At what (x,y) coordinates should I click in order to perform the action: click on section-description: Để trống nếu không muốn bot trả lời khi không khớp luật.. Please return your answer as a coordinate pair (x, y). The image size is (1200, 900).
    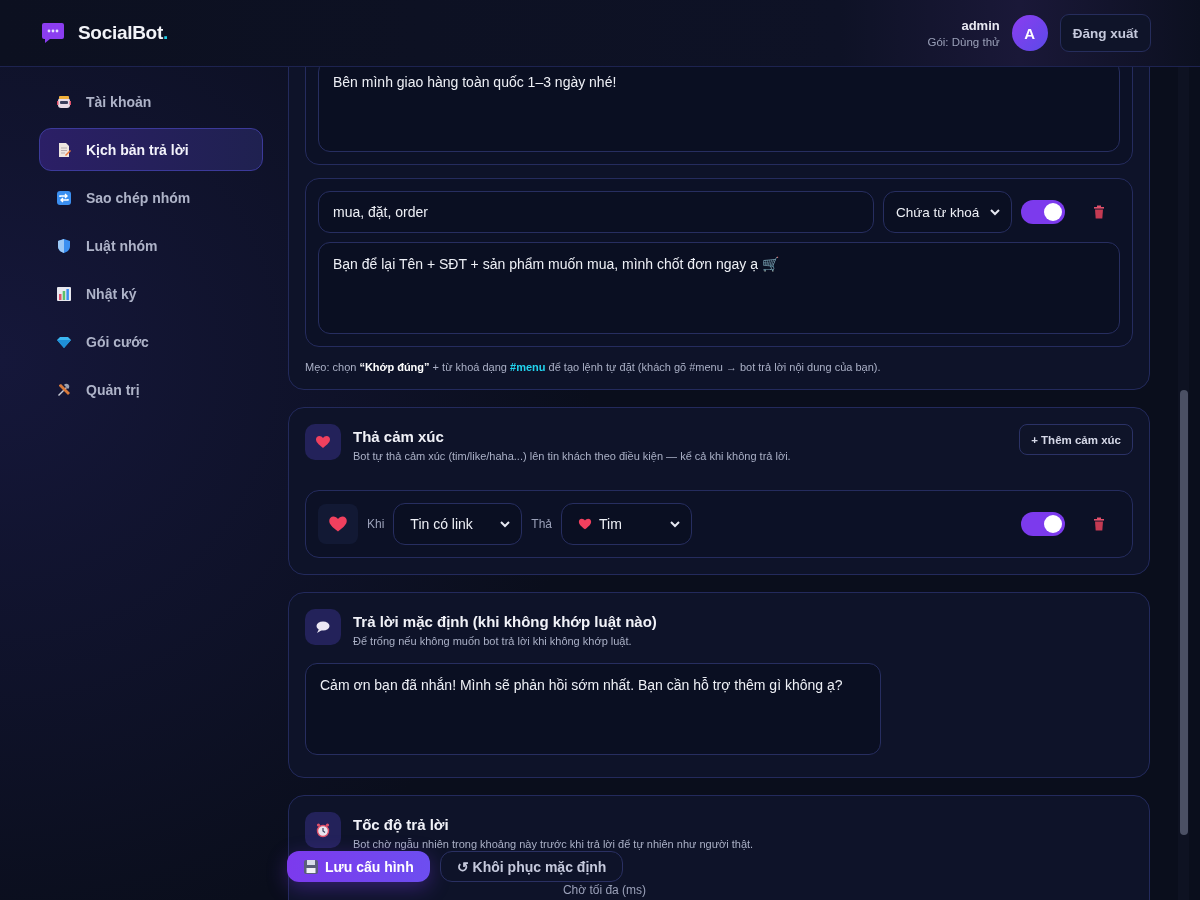
    Looking at the image, I should click on (493, 641).